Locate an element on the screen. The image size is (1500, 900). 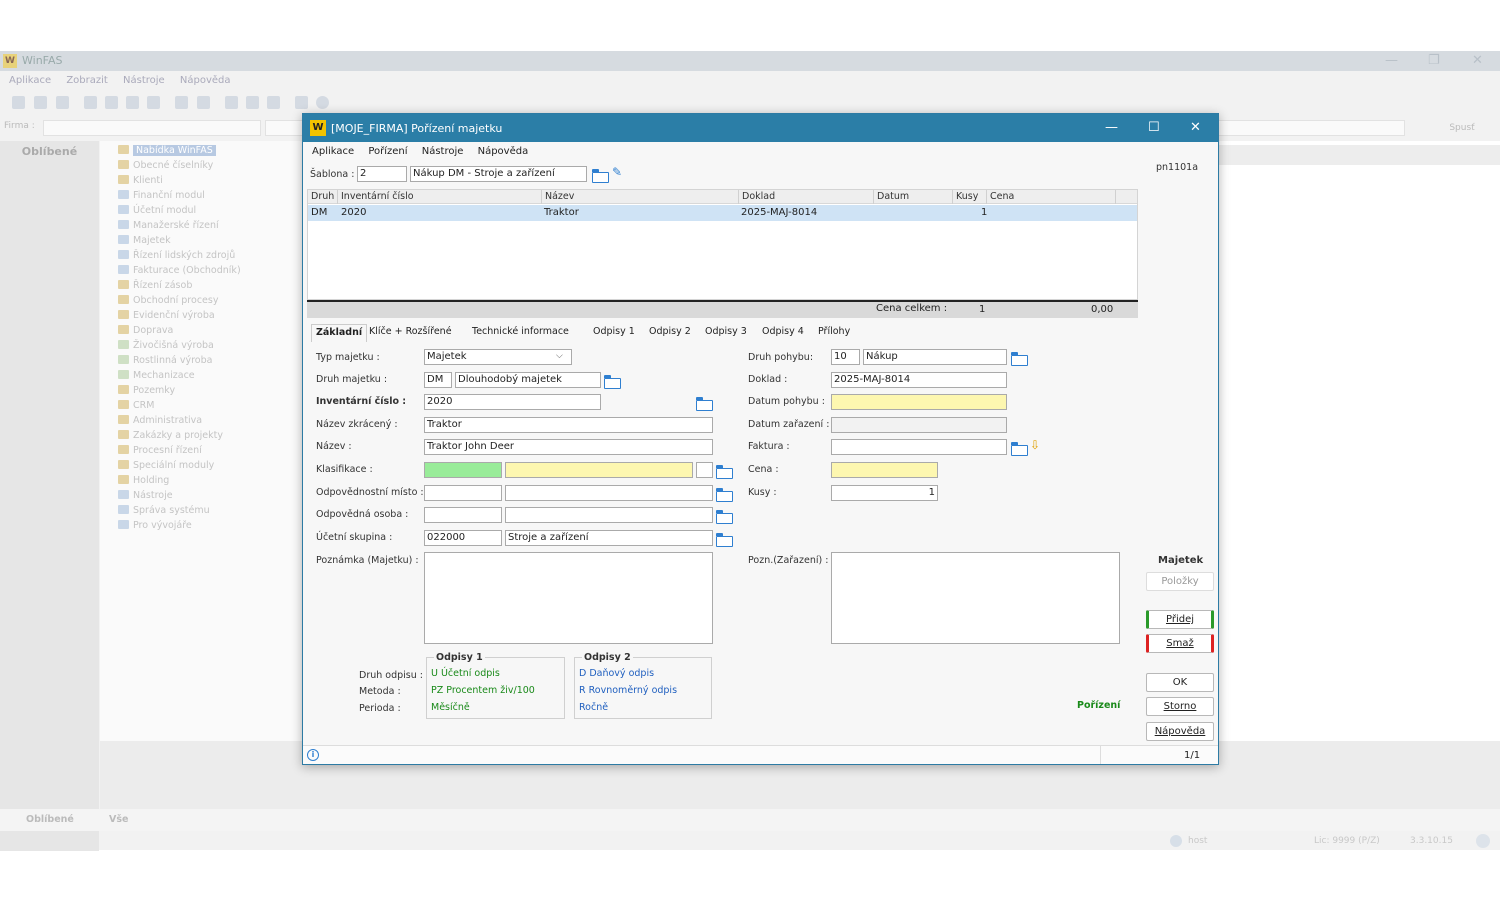
bg-tree-item: Obecné číselníky is located at coordinates (160, 167).